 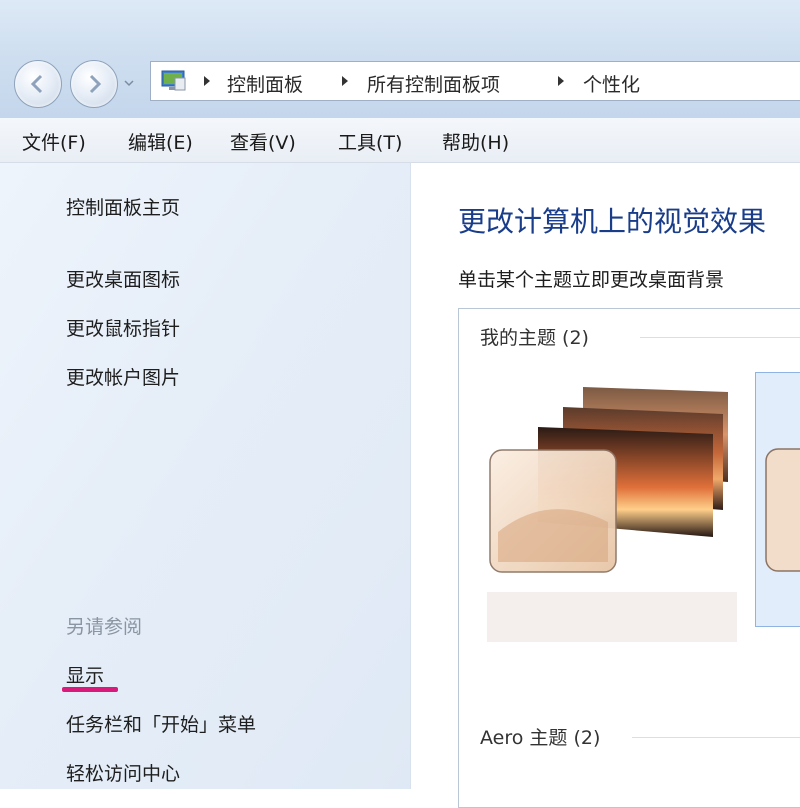 I want to click on highlight-underline, so click(x=90, y=689).